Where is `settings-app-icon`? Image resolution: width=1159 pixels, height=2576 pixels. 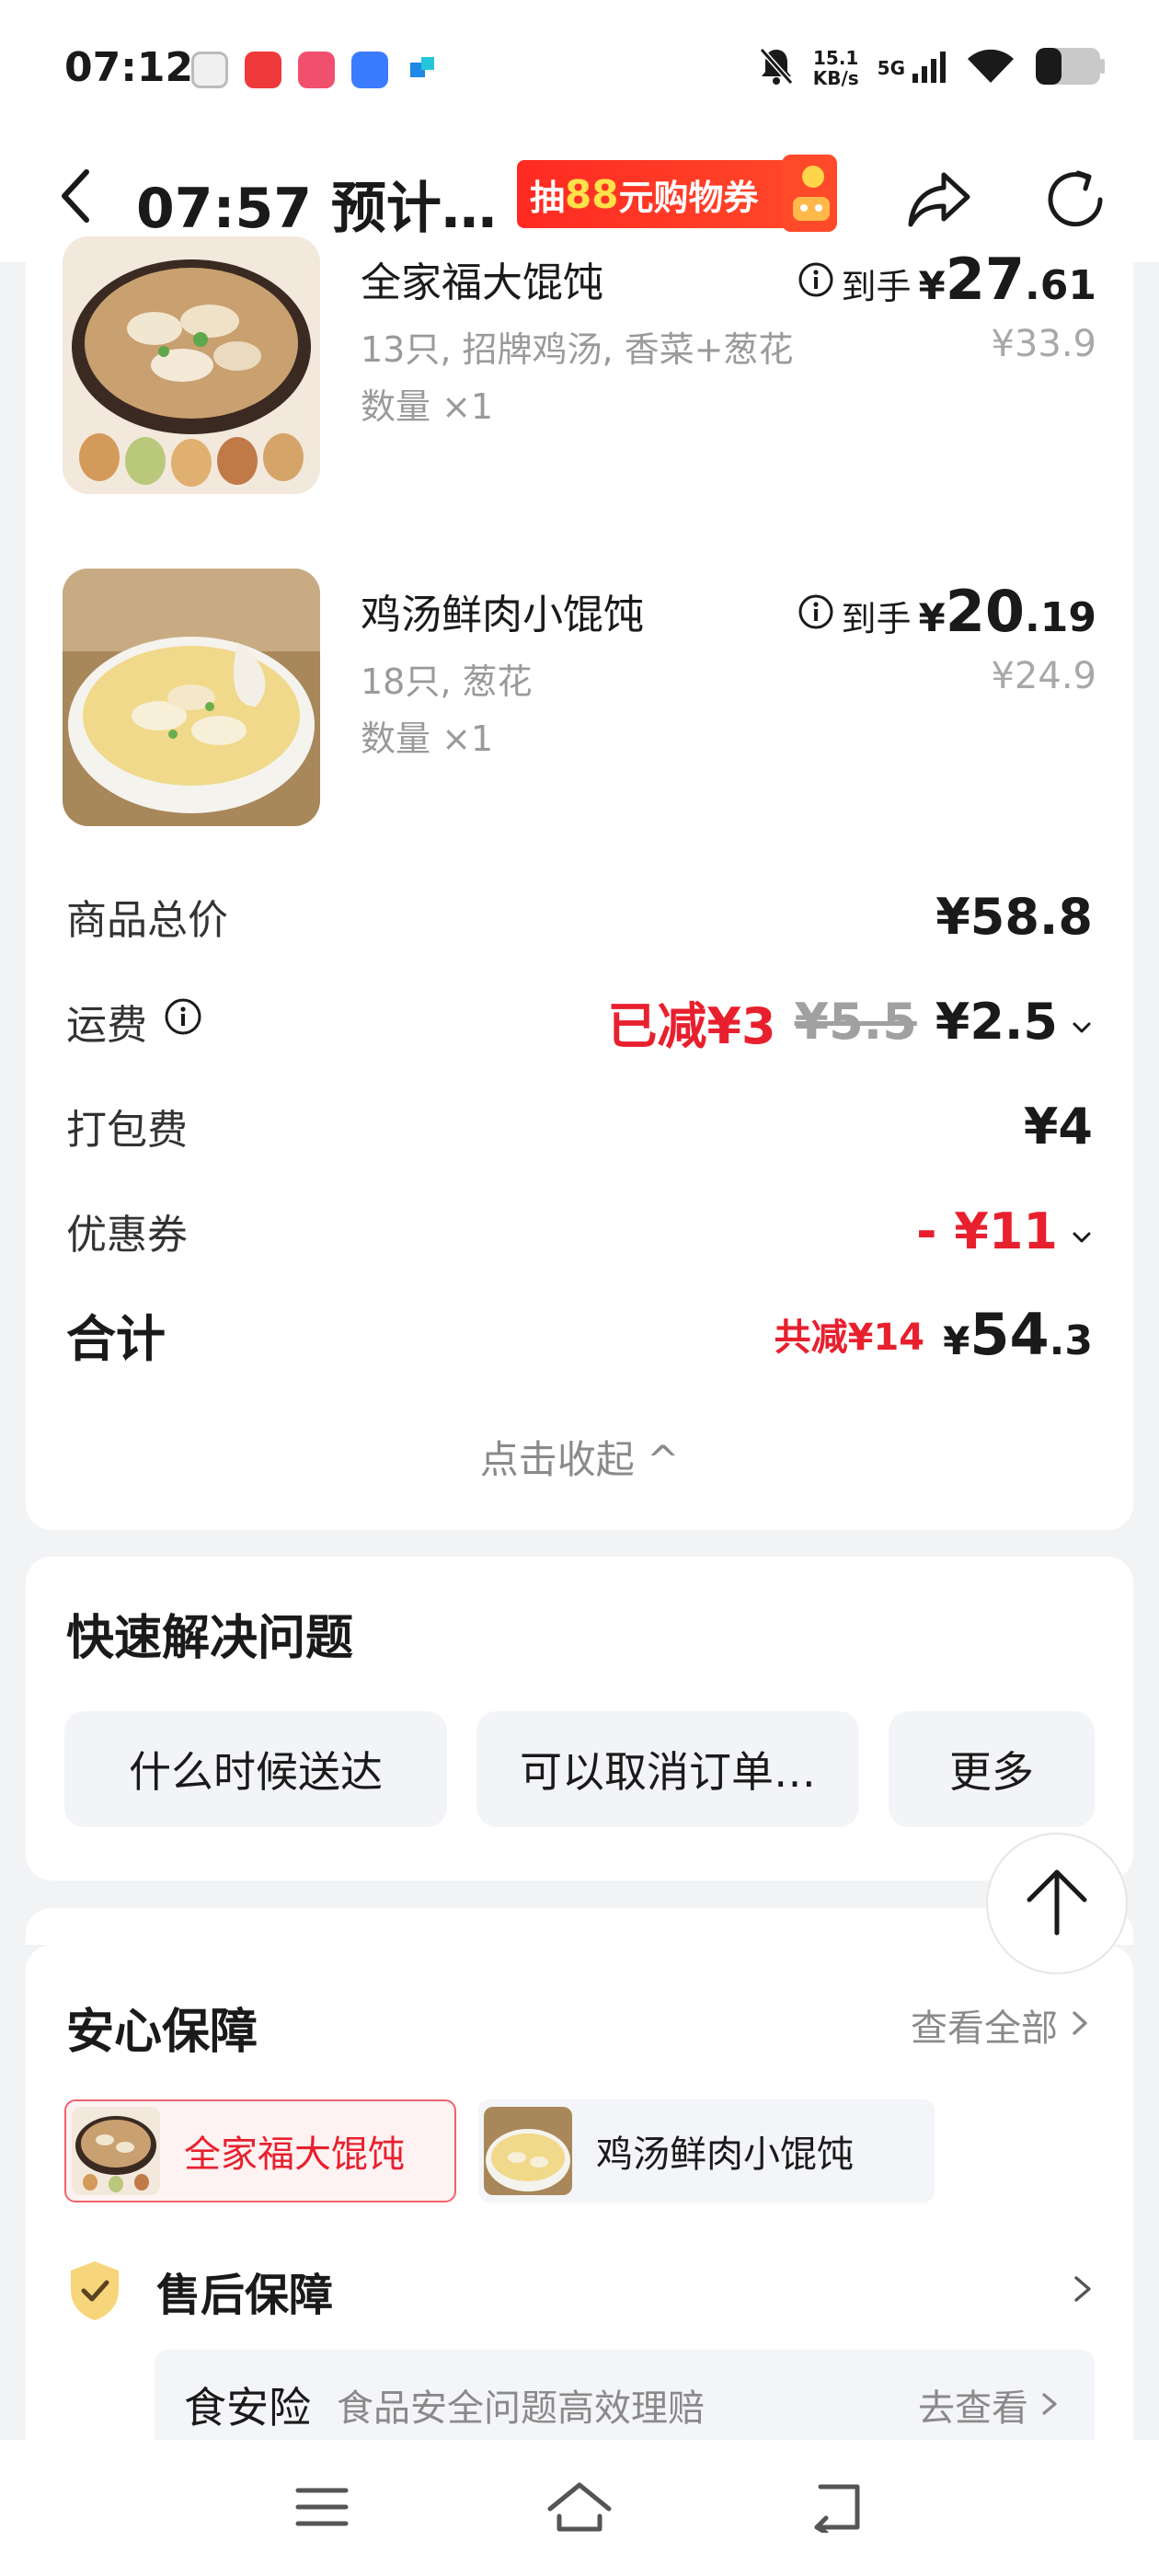
settings-app-icon is located at coordinates (209, 70).